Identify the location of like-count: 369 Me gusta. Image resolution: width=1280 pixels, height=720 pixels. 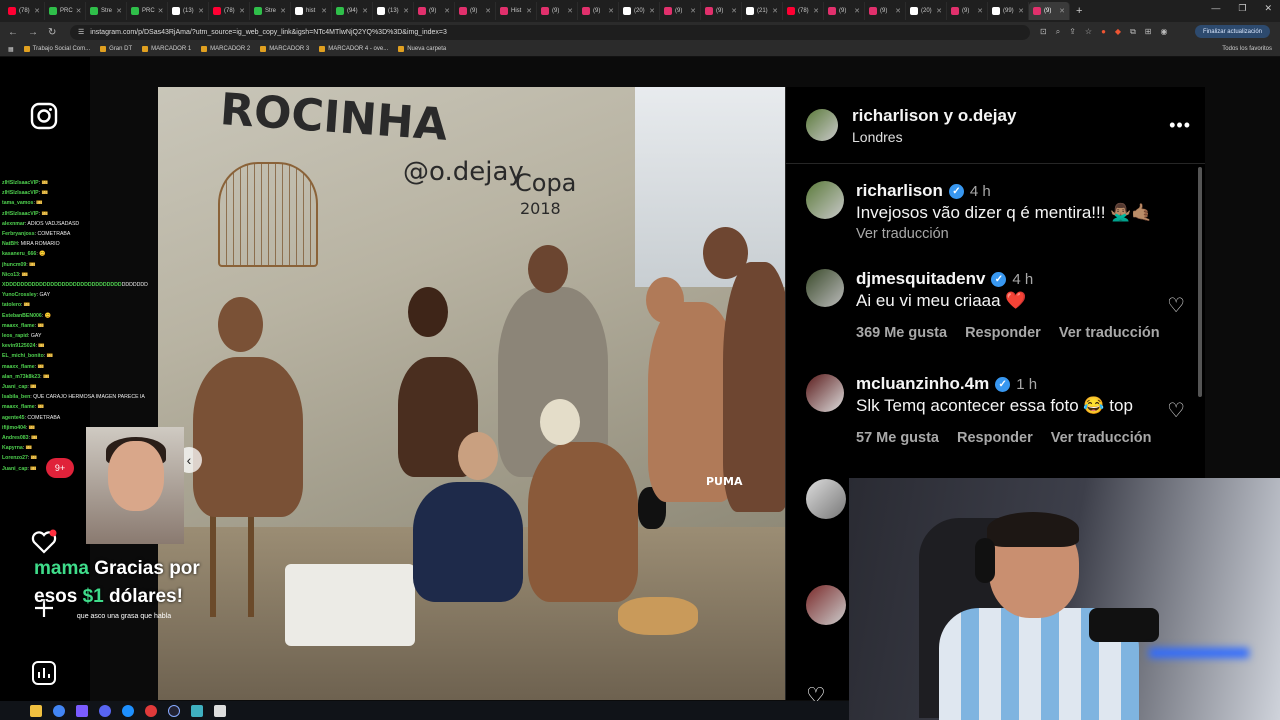
(901, 333).